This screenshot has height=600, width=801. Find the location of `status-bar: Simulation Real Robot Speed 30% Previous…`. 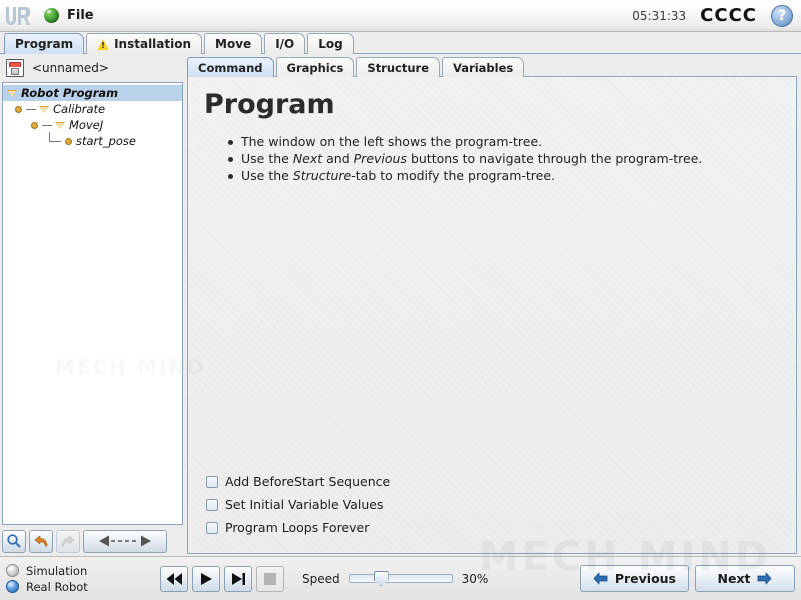

status-bar: Simulation Real Robot Speed 30% Previous… is located at coordinates (400, 578).